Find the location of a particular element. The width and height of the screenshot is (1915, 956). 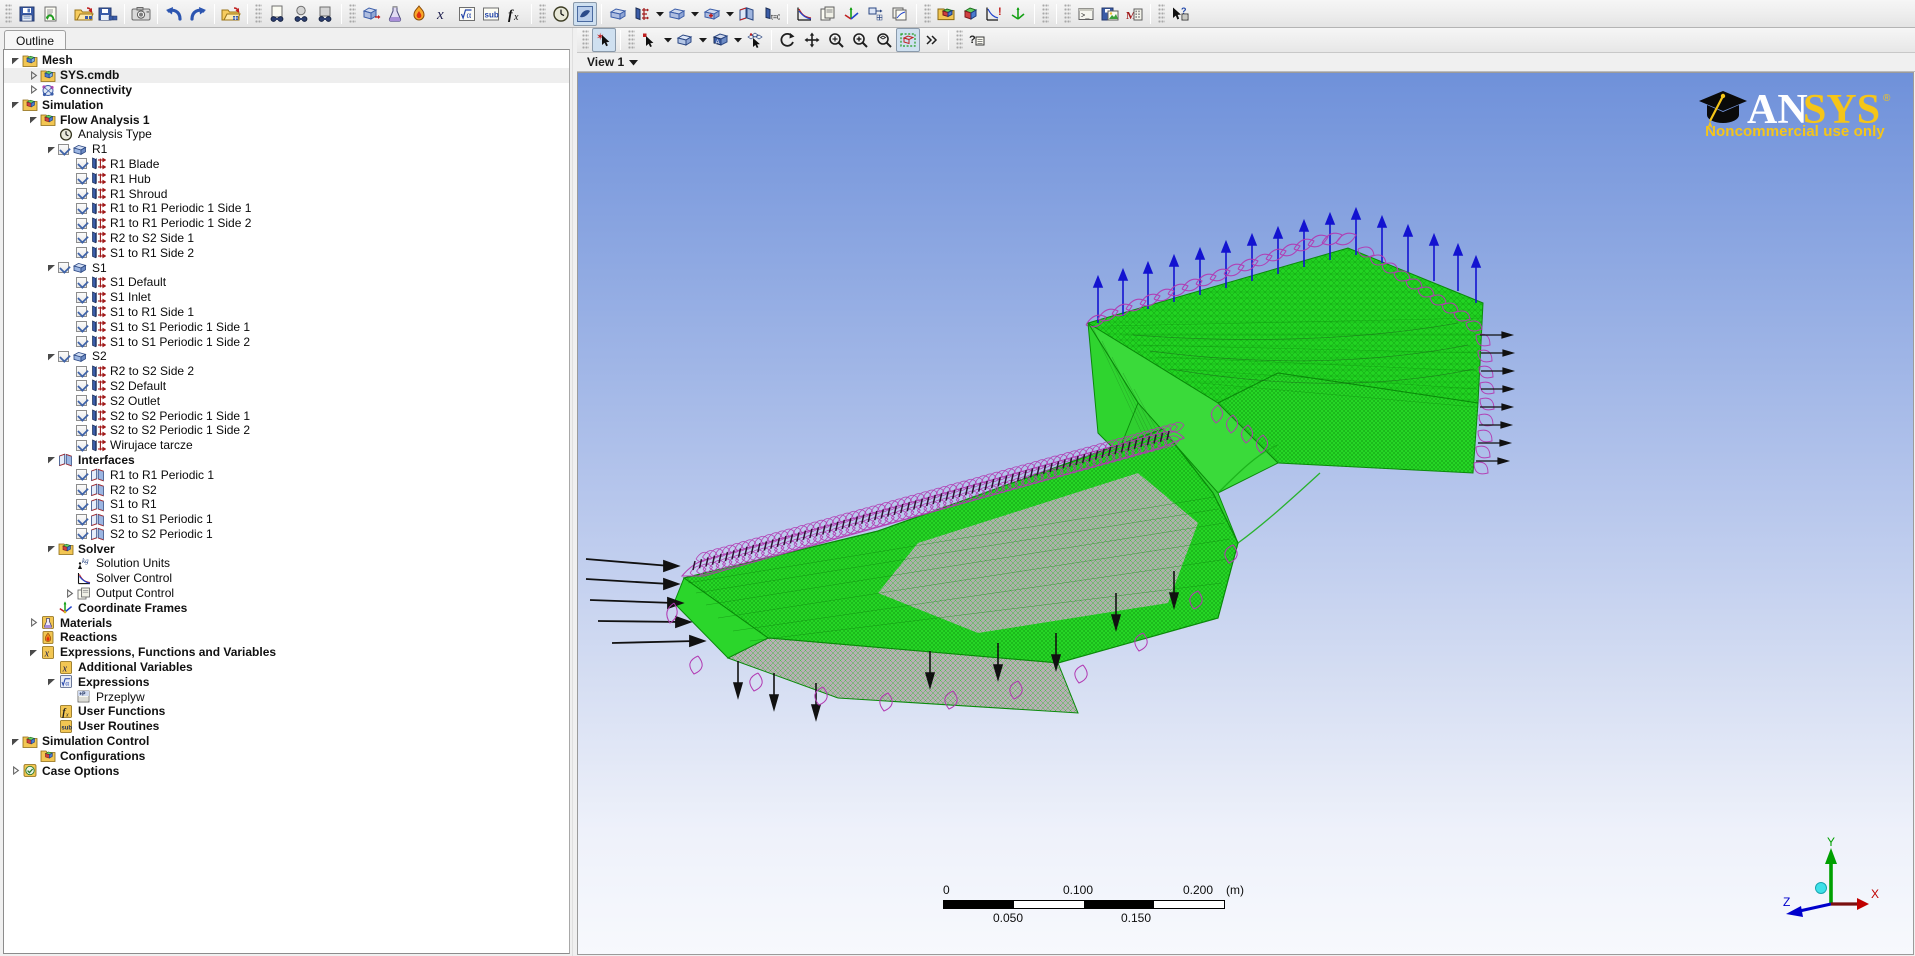

save-picture-button is located at coordinates (1110, 14).